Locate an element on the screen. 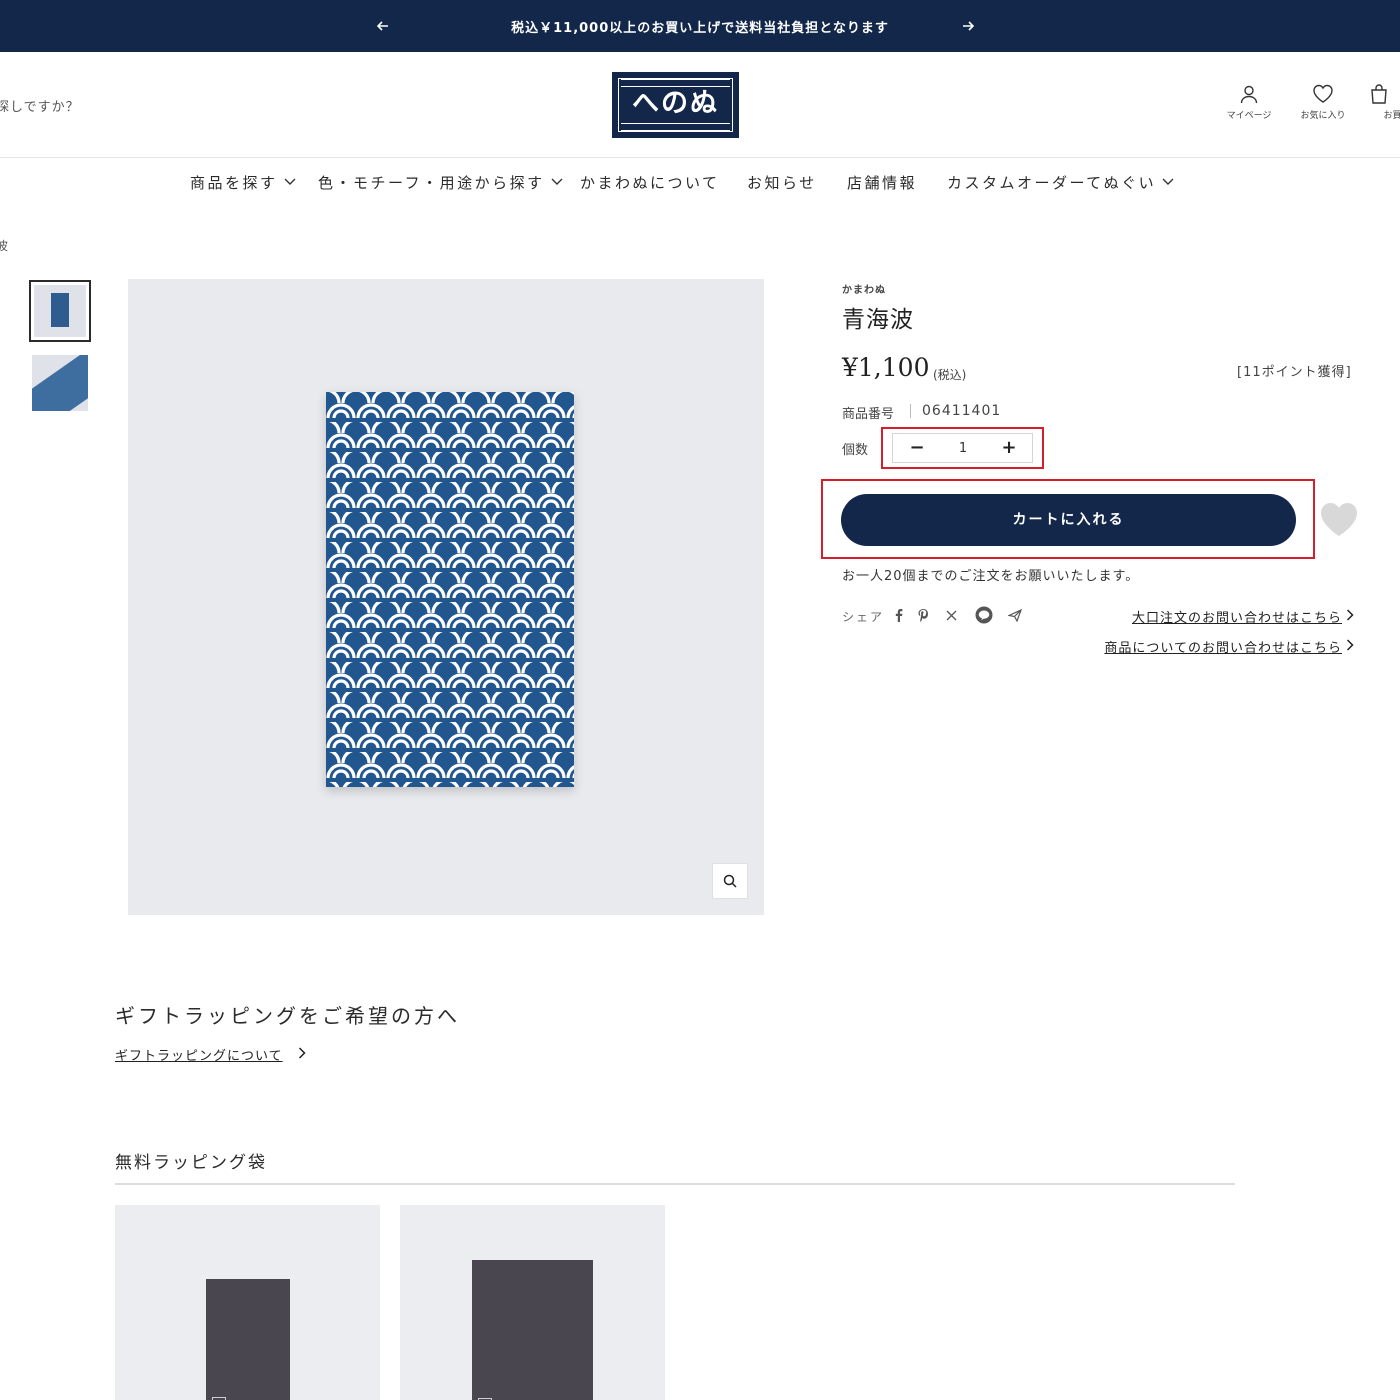  add-to-cart-button: カートに入れる is located at coordinates (1068, 520).